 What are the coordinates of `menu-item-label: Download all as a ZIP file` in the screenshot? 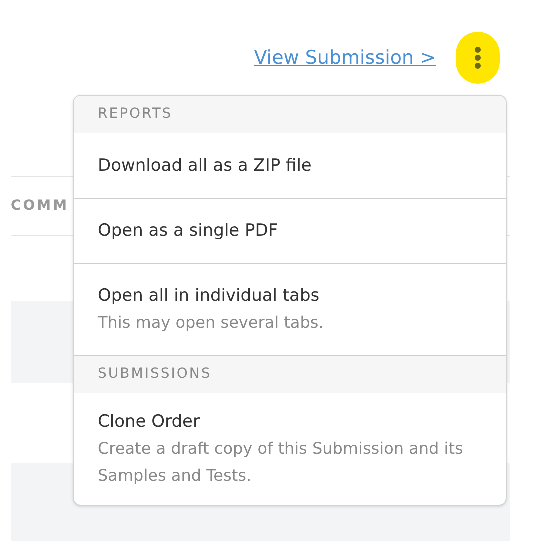 It's located at (205, 166).